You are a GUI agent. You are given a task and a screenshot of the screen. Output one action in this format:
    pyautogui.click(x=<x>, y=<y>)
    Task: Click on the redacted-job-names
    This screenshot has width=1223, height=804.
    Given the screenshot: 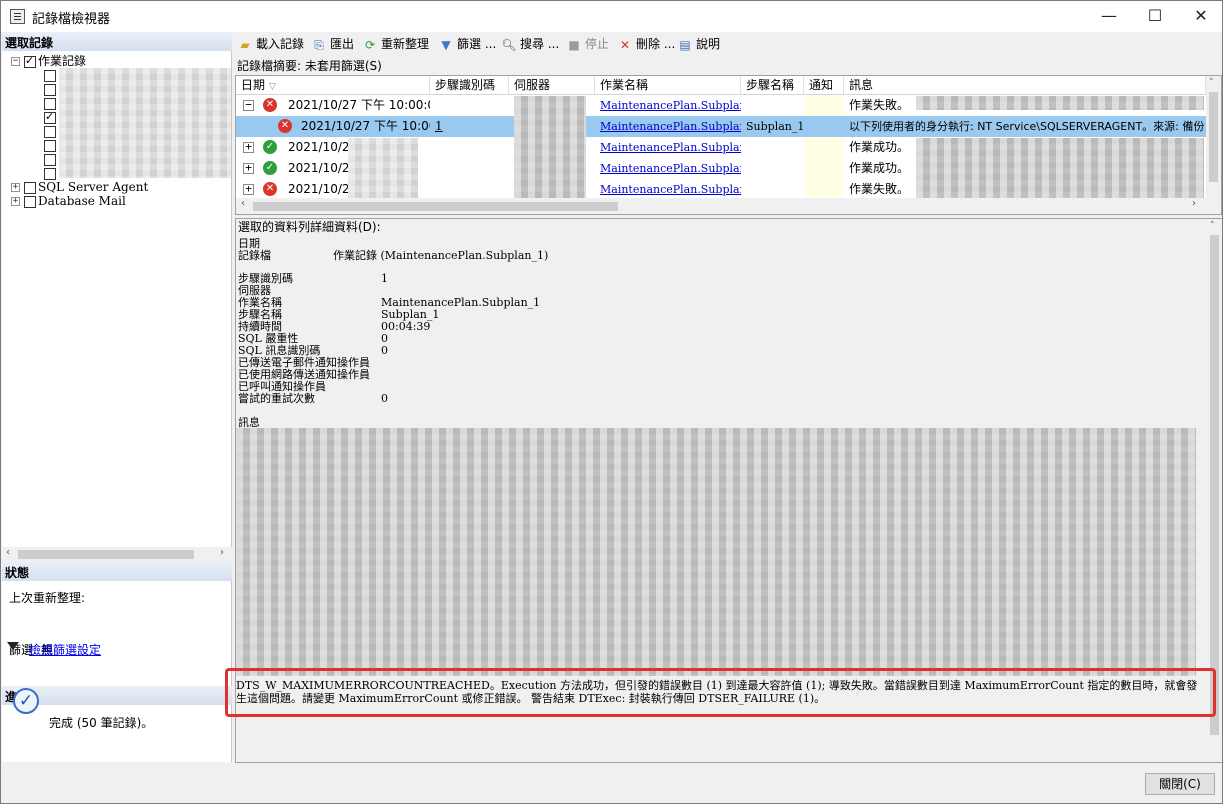 What is the action you would take?
    pyautogui.click(x=145, y=123)
    